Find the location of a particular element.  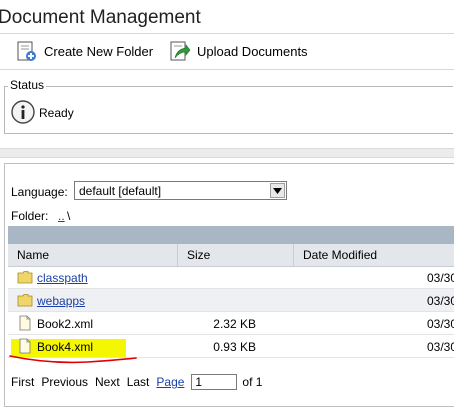

table-header: Name Size Date Modified is located at coordinates (231, 255).